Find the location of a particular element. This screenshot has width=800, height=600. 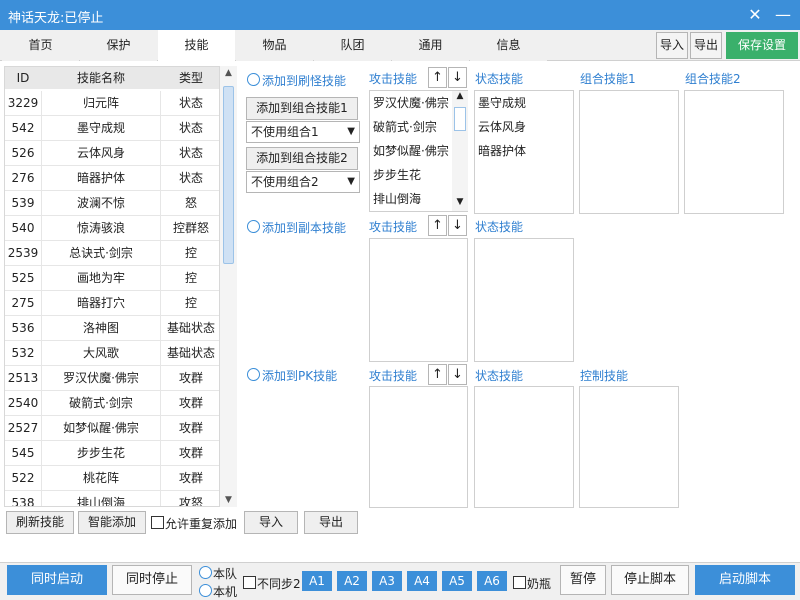

add-combo1-button: 添加到组合技能1 is located at coordinates (302, 108).